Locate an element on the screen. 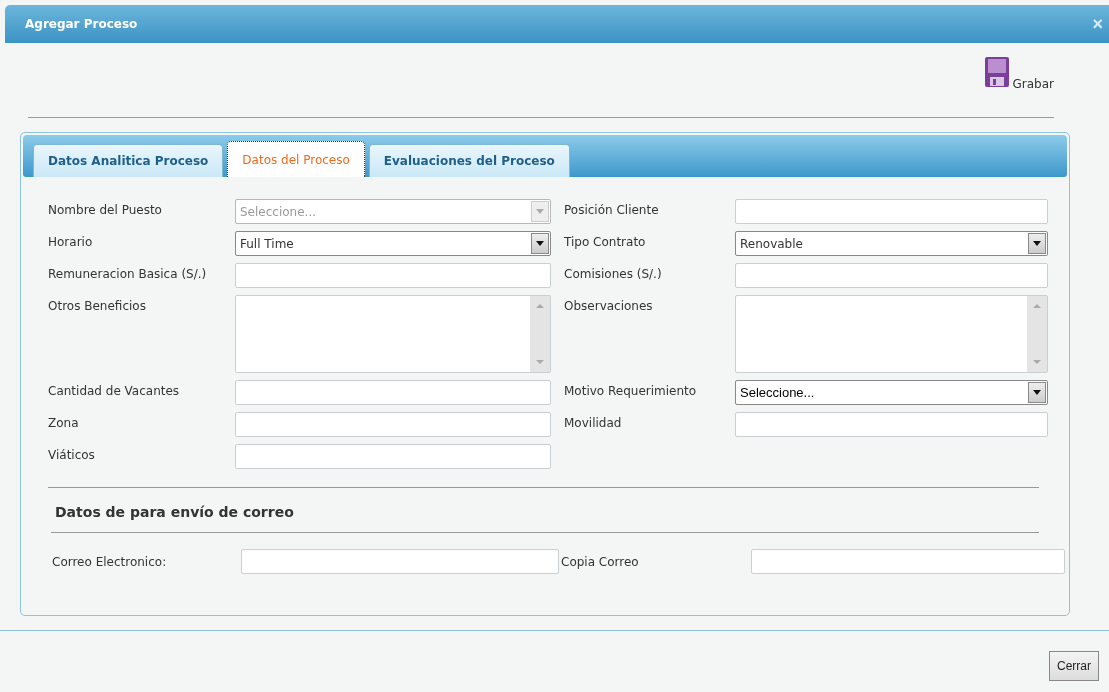 The image size is (1109, 692). field-label: Zona is located at coordinates (64, 422).